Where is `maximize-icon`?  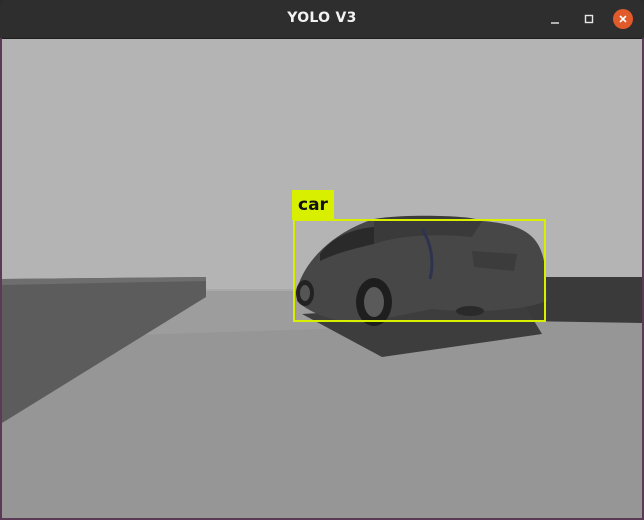
maximize-icon is located at coordinates (589, 19).